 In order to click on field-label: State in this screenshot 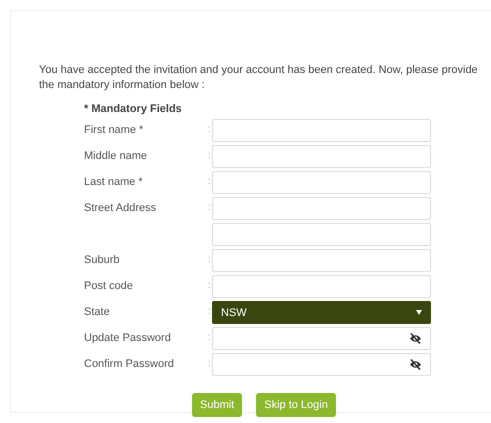, I will do `click(97, 311)`.